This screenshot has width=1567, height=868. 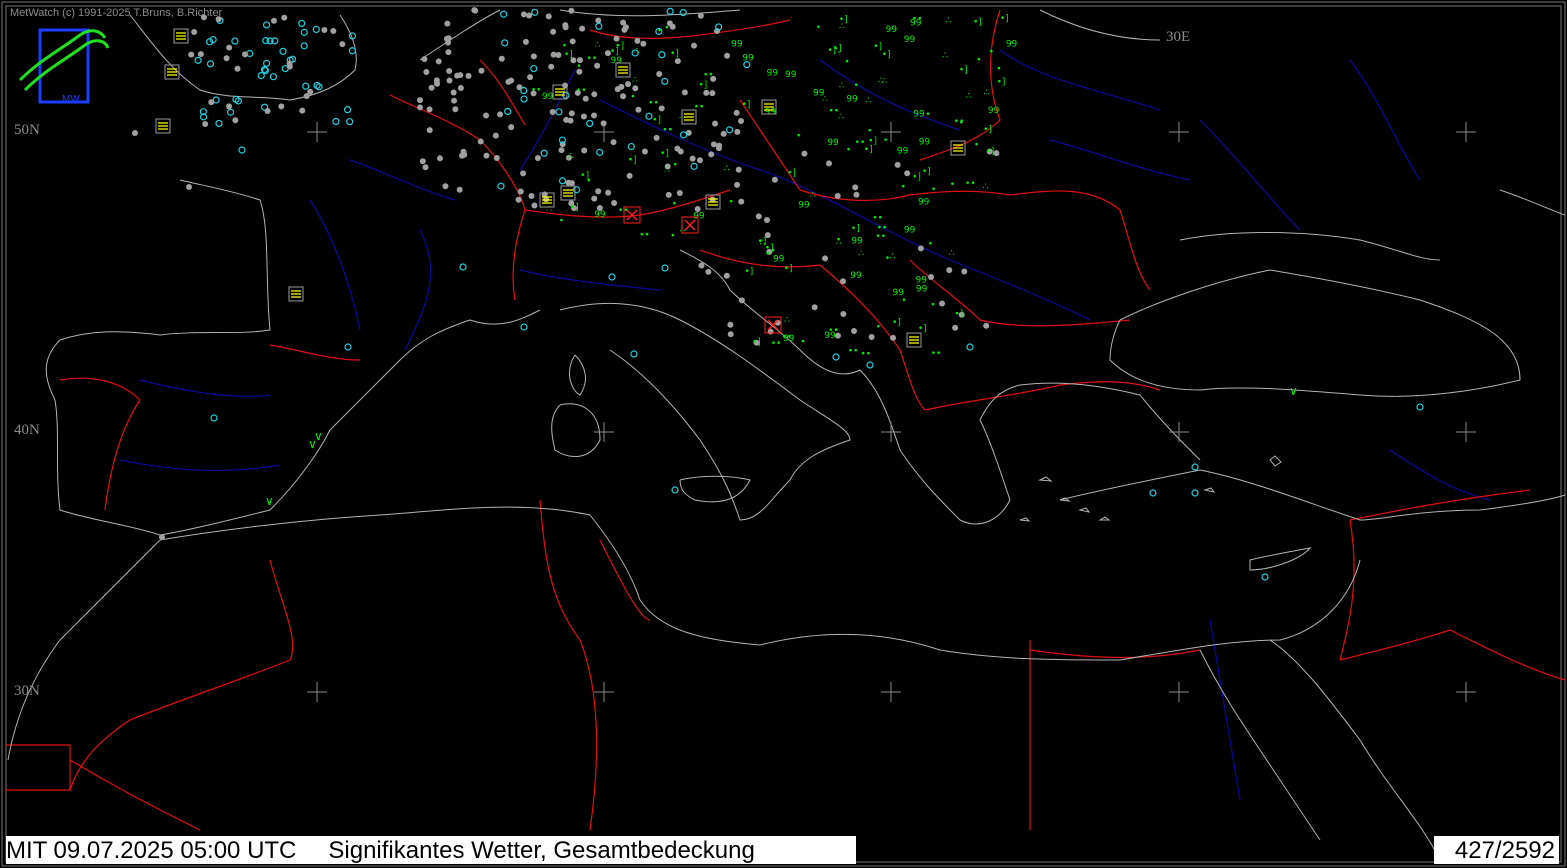 What do you see at coordinates (914, 340) in the screenshot?
I see `fog-symbol-icon` at bounding box center [914, 340].